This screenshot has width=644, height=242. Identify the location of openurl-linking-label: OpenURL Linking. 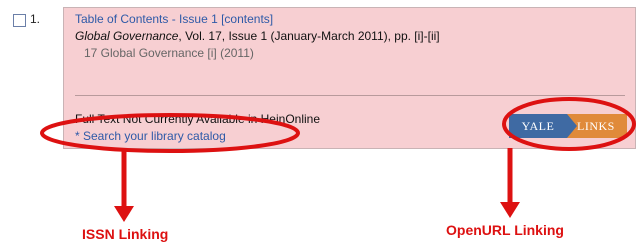
(505, 230).